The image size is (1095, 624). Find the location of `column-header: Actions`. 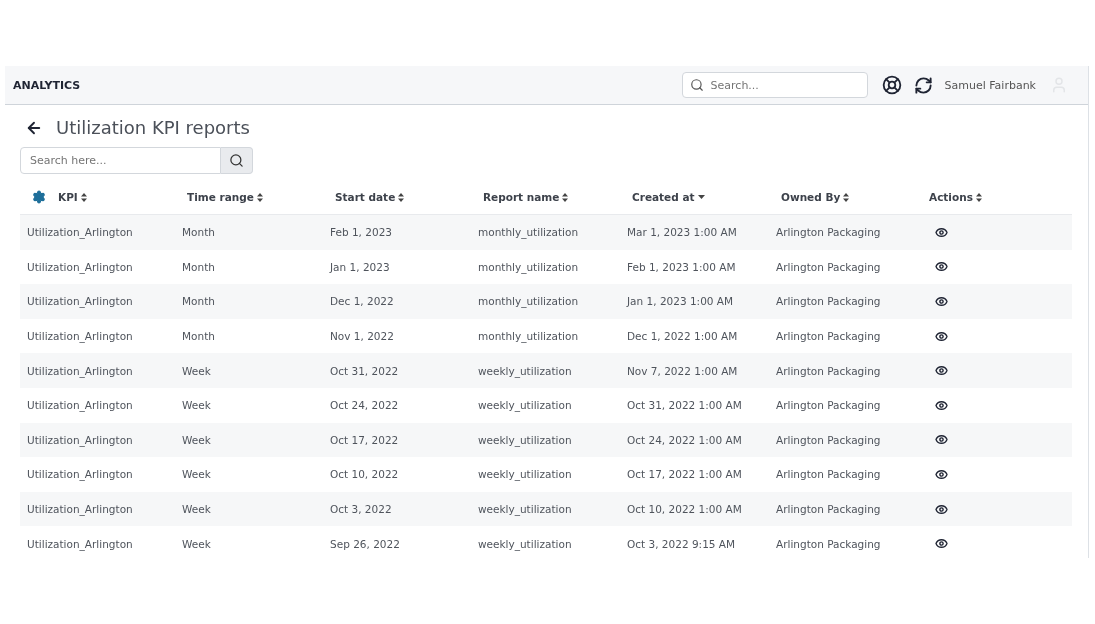

column-header: Actions is located at coordinates (955, 197).